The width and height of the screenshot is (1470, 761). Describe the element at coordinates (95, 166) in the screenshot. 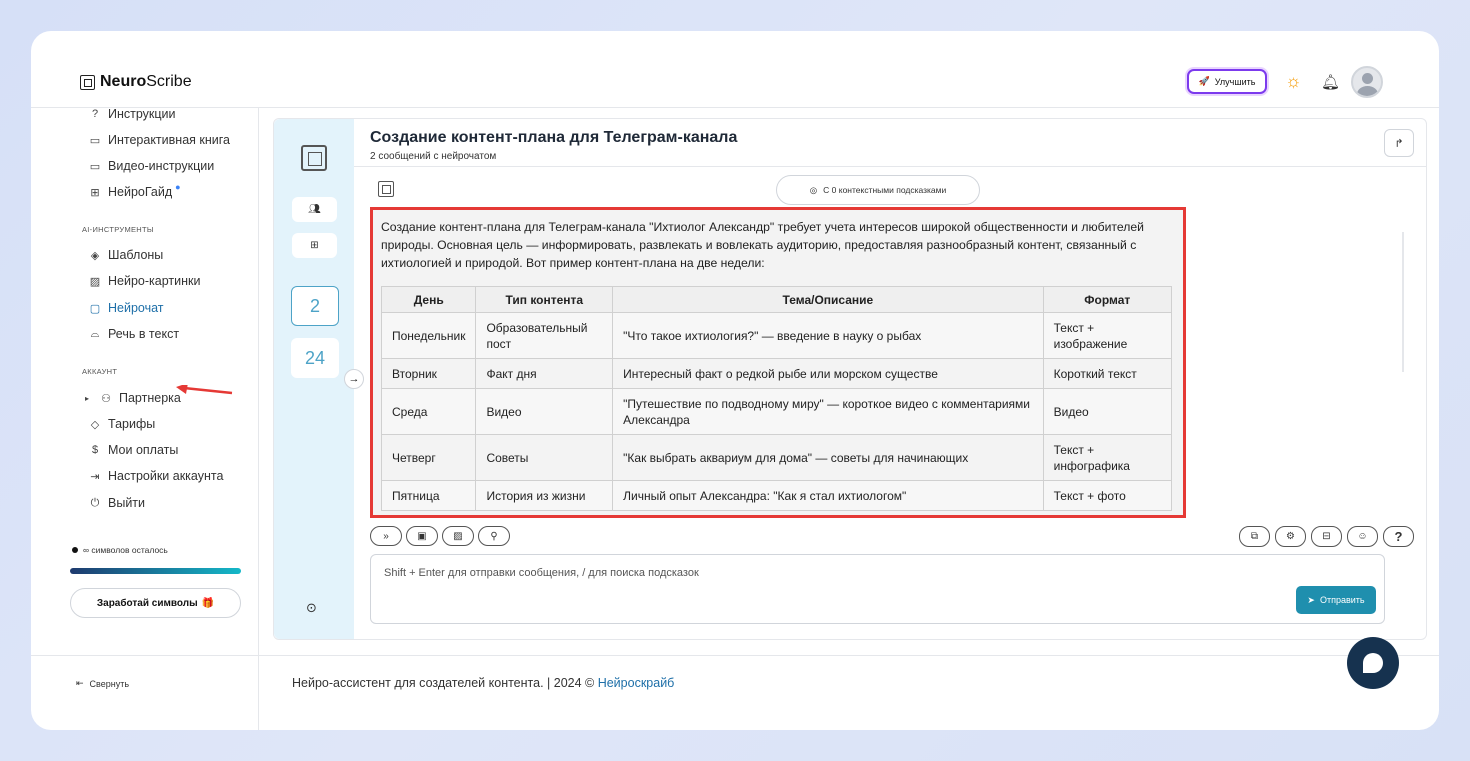

I see `video-icon: ▭` at that location.